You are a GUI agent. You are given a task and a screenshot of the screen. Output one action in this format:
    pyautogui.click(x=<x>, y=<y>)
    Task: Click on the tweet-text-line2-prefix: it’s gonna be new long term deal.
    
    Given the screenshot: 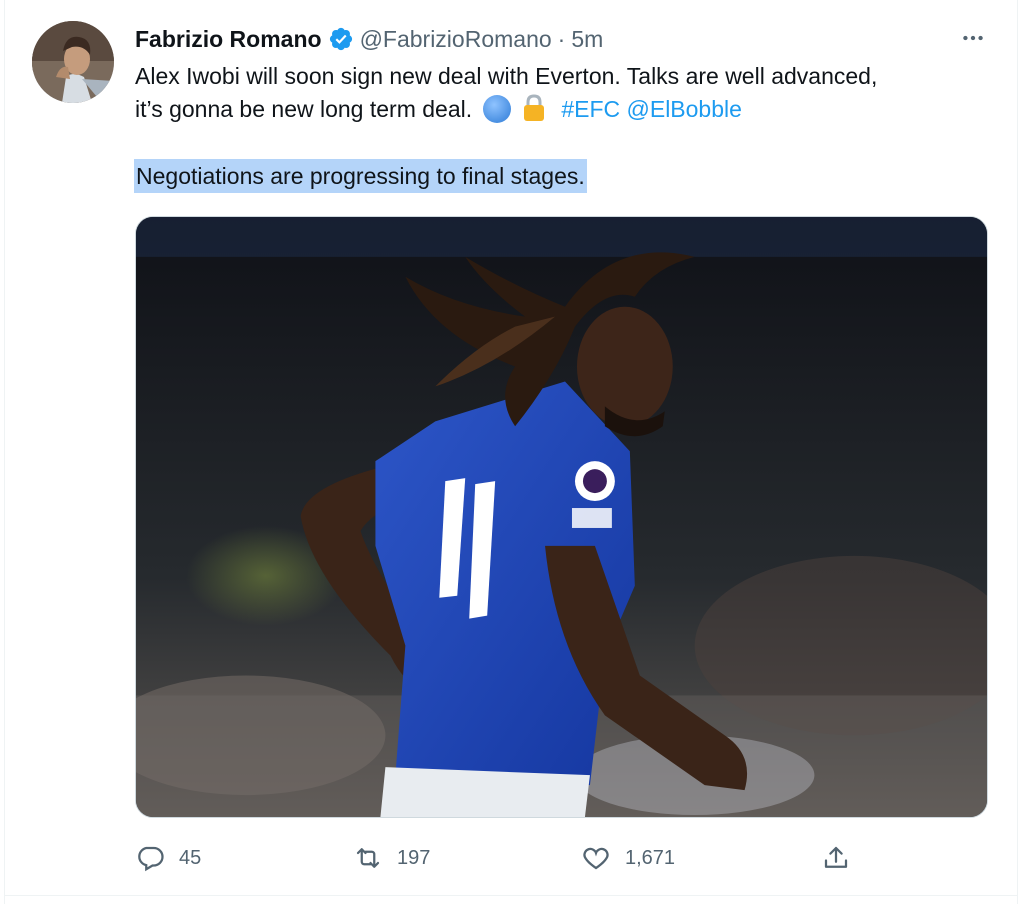 What is the action you would take?
    pyautogui.click(x=304, y=109)
    